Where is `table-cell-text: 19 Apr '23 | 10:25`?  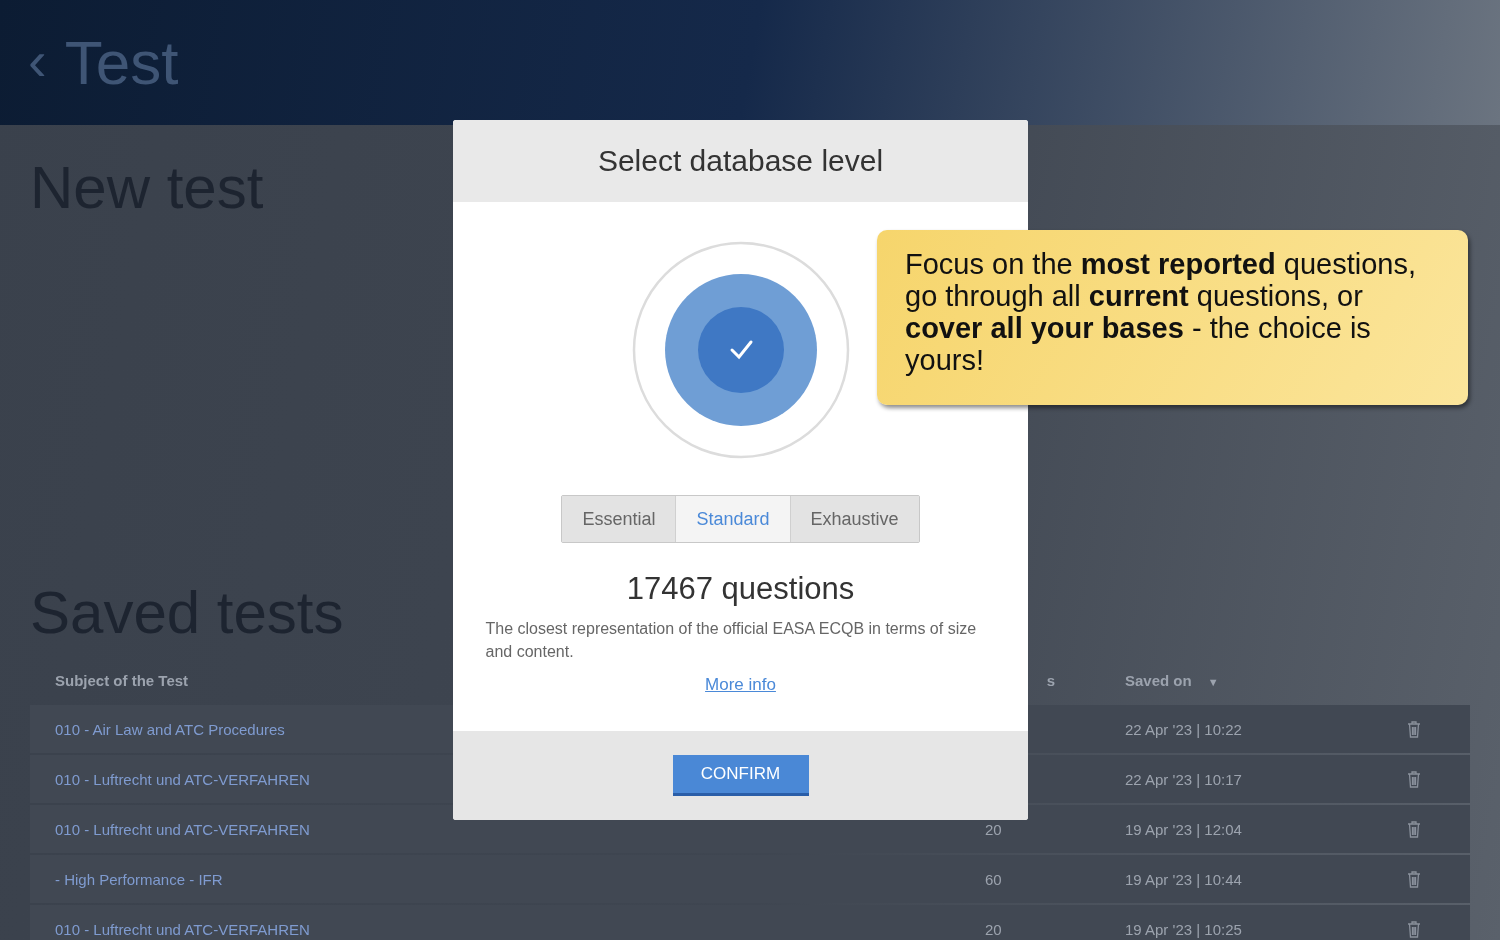 table-cell-text: 19 Apr '23 | 10:25 is located at coordinates (1184, 929).